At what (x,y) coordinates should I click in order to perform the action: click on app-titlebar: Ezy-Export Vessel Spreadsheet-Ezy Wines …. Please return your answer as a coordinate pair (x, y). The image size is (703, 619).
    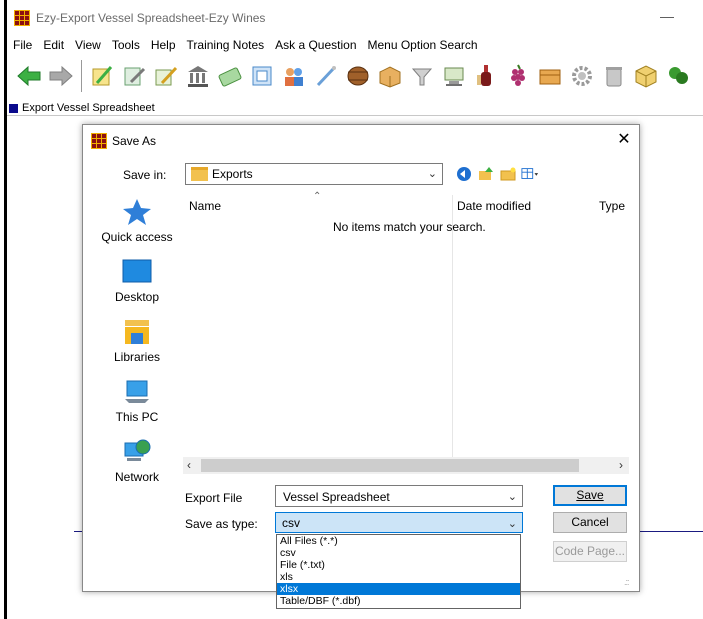
    Looking at the image, I should click on (355, 17).